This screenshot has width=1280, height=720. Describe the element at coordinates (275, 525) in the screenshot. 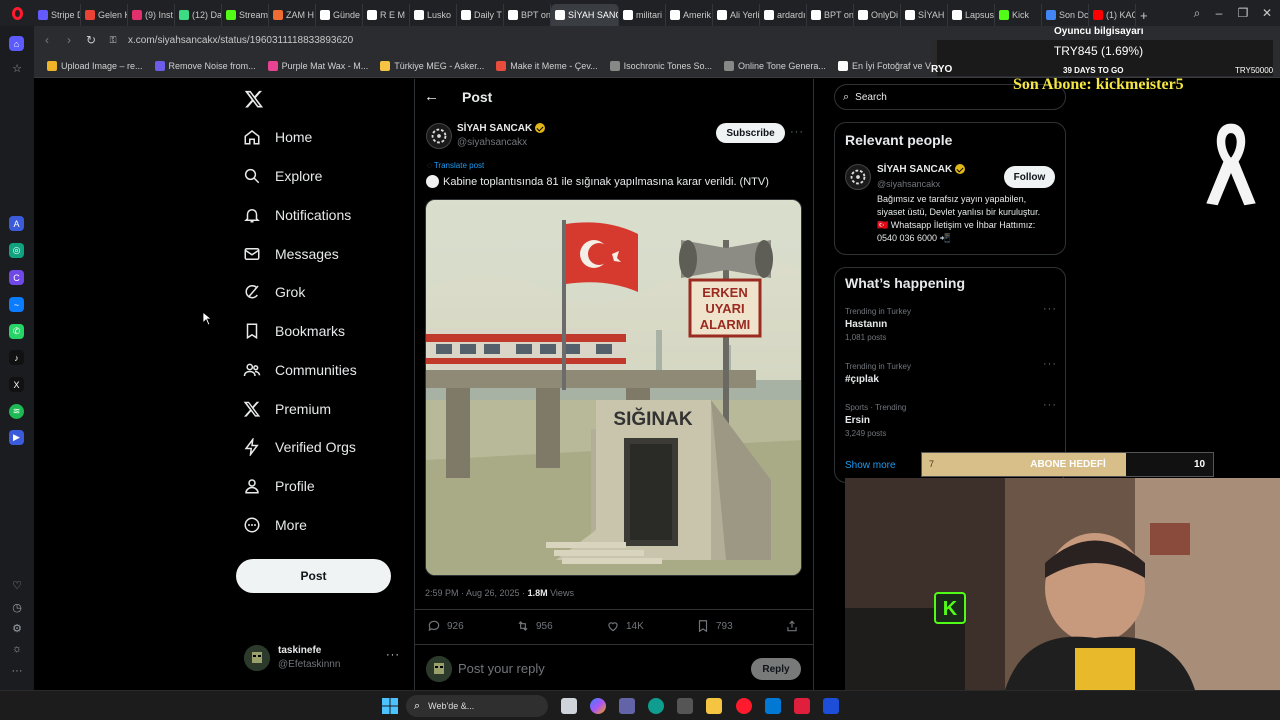

I see `nav-item-more: More` at that location.